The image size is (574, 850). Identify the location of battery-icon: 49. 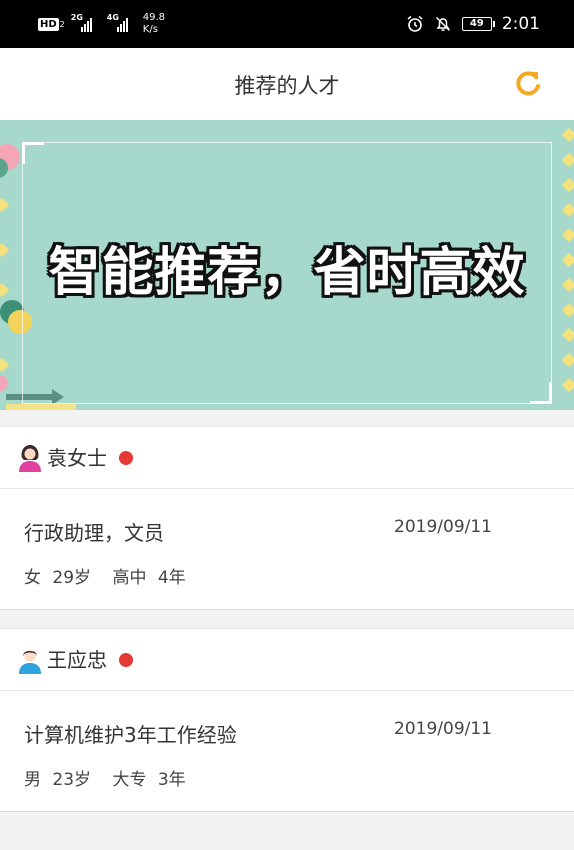
(478, 24).